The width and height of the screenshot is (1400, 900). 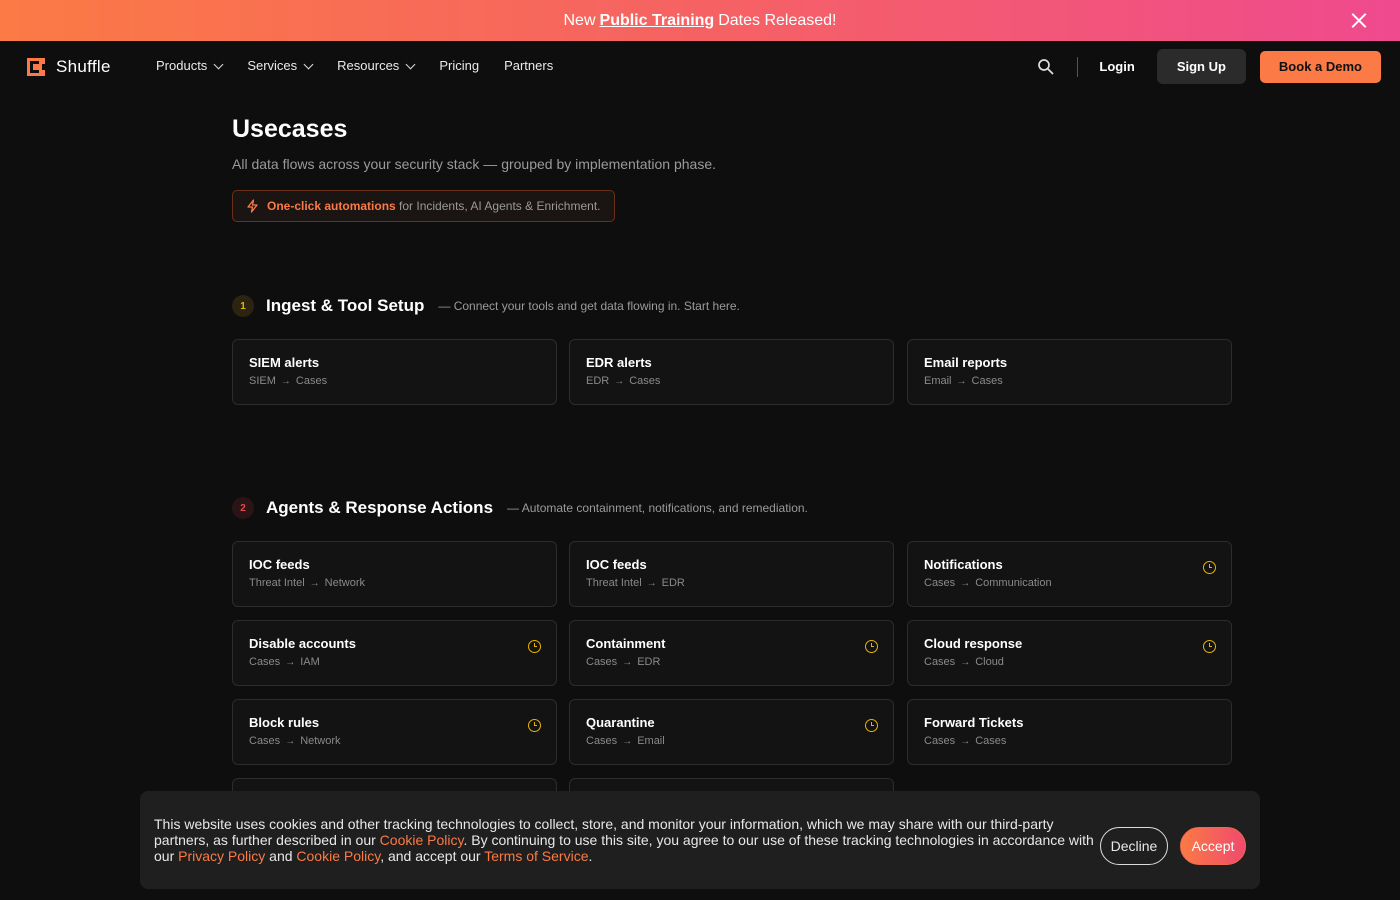 What do you see at coordinates (1069, 653) in the screenshot?
I see `usecase-card: Cloud response Cases → Cloud` at bounding box center [1069, 653].